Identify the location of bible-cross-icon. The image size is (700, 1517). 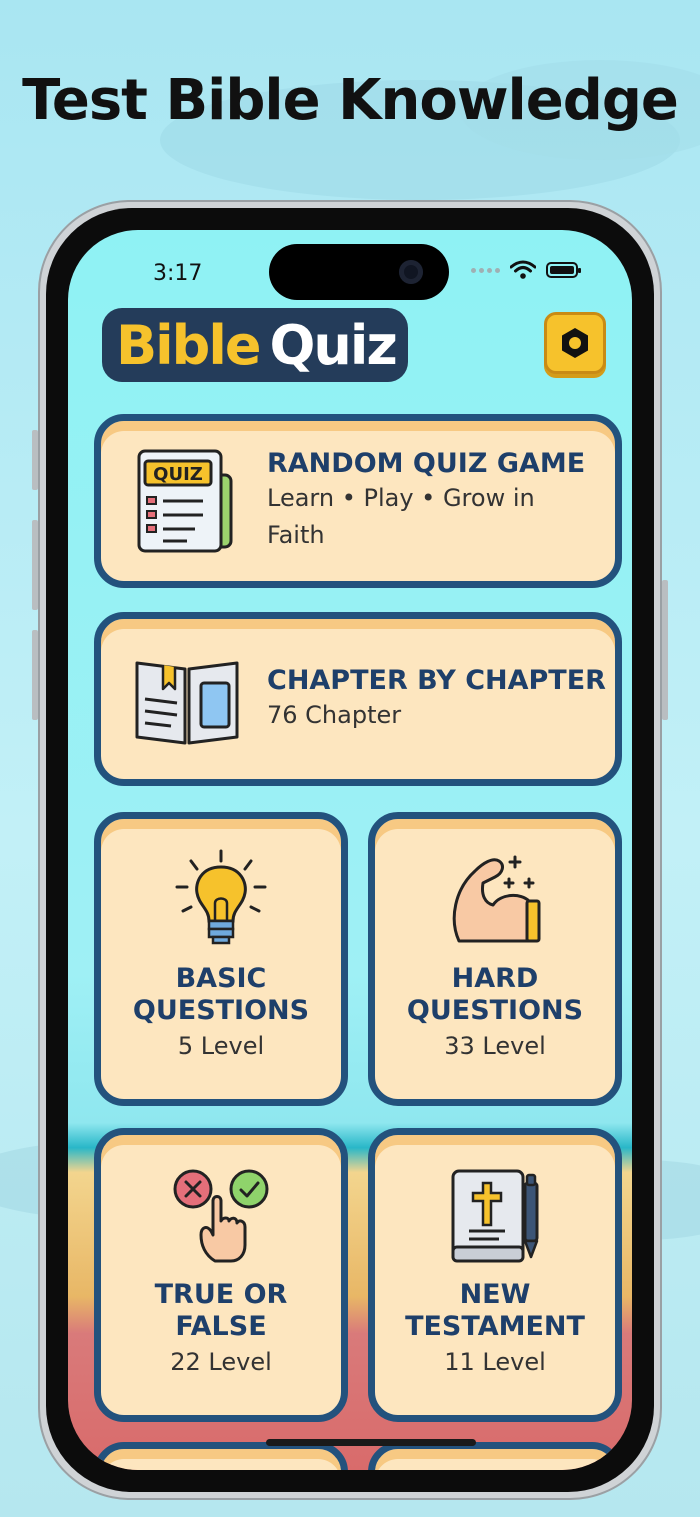
(495, 1216).